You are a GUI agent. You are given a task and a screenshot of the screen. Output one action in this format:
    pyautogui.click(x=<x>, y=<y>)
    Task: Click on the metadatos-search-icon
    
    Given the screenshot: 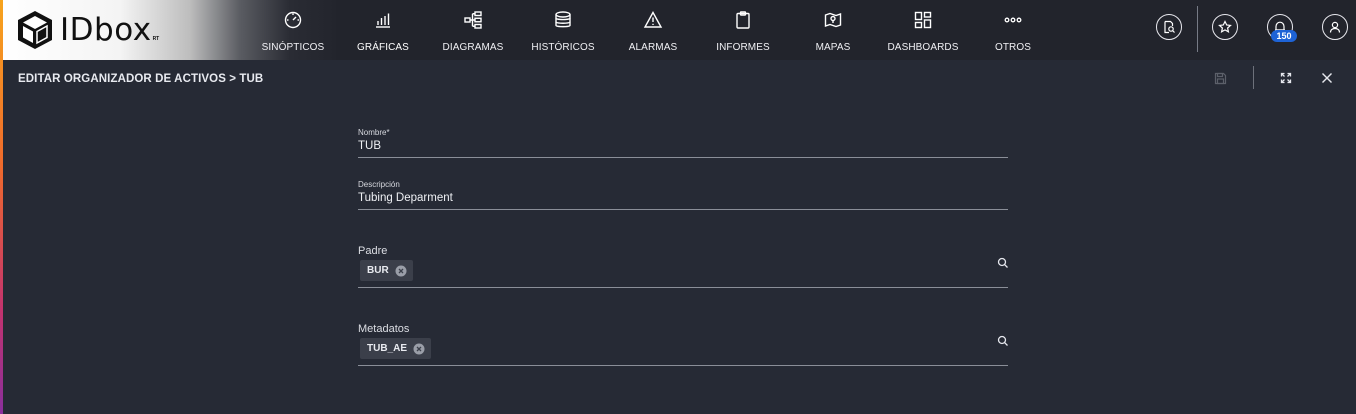 What is the action you would take?
    pyautogui.click(x=1003, y=341)
    